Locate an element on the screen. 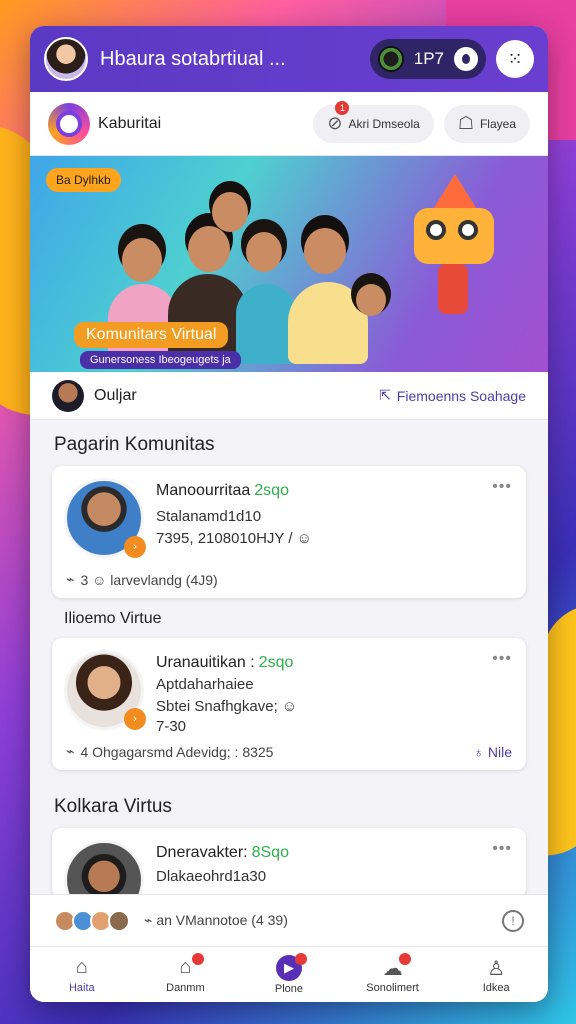 This screenshot has height=1024, width=576. appbar-button-2: ☖ Flayea is located at coordinates (486, 123).